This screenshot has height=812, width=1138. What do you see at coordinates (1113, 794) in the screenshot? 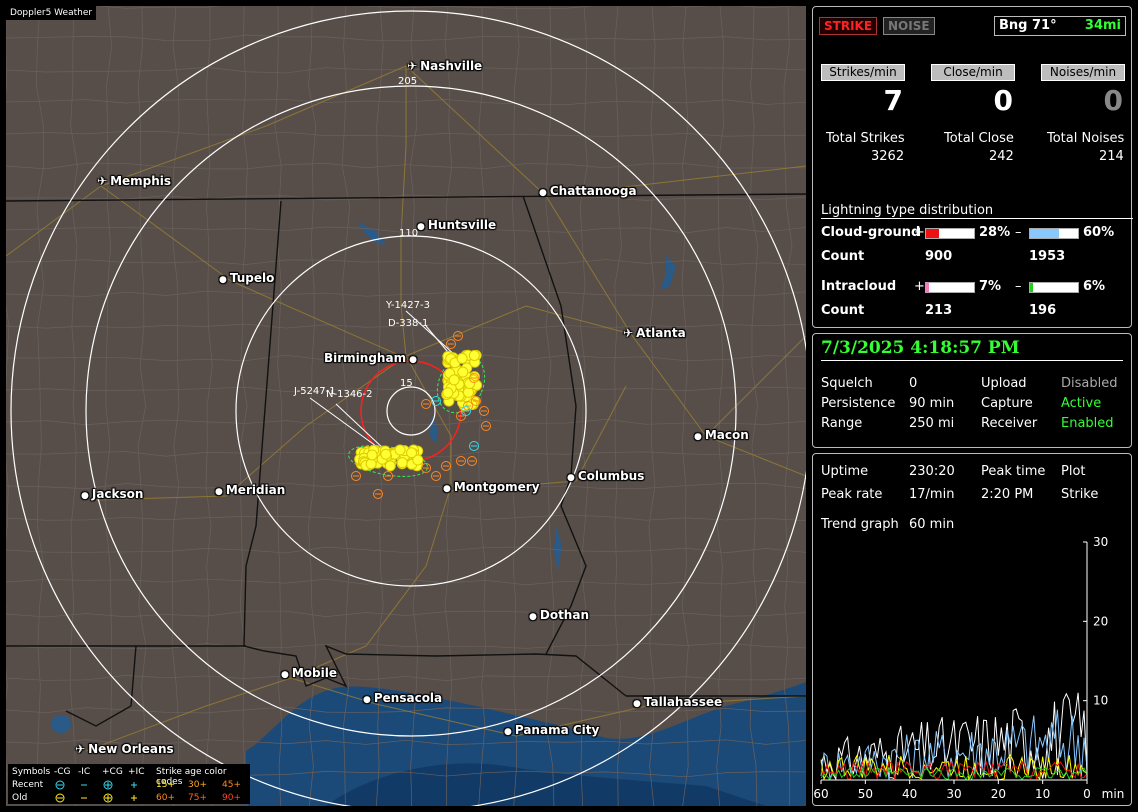
I see `trend-x-unit: min` at bounding box center [1113, 794].